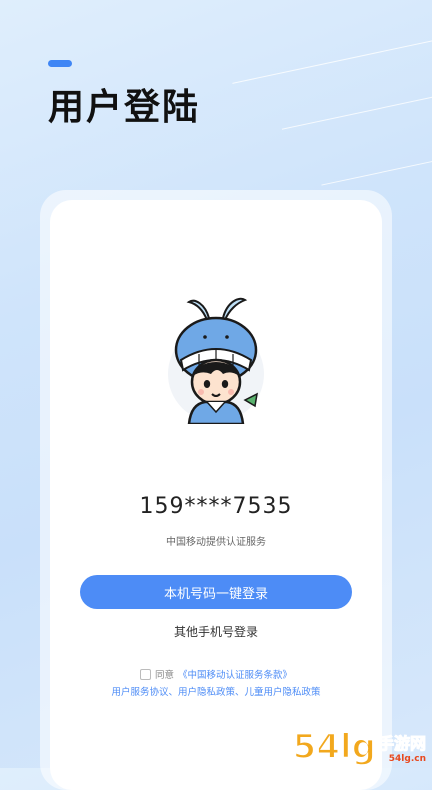 The width and height of the screenshot is (432, 790). I want to click on site-watermark-logo: 54lg 手游网 54lg.cn, so click(359, 747).